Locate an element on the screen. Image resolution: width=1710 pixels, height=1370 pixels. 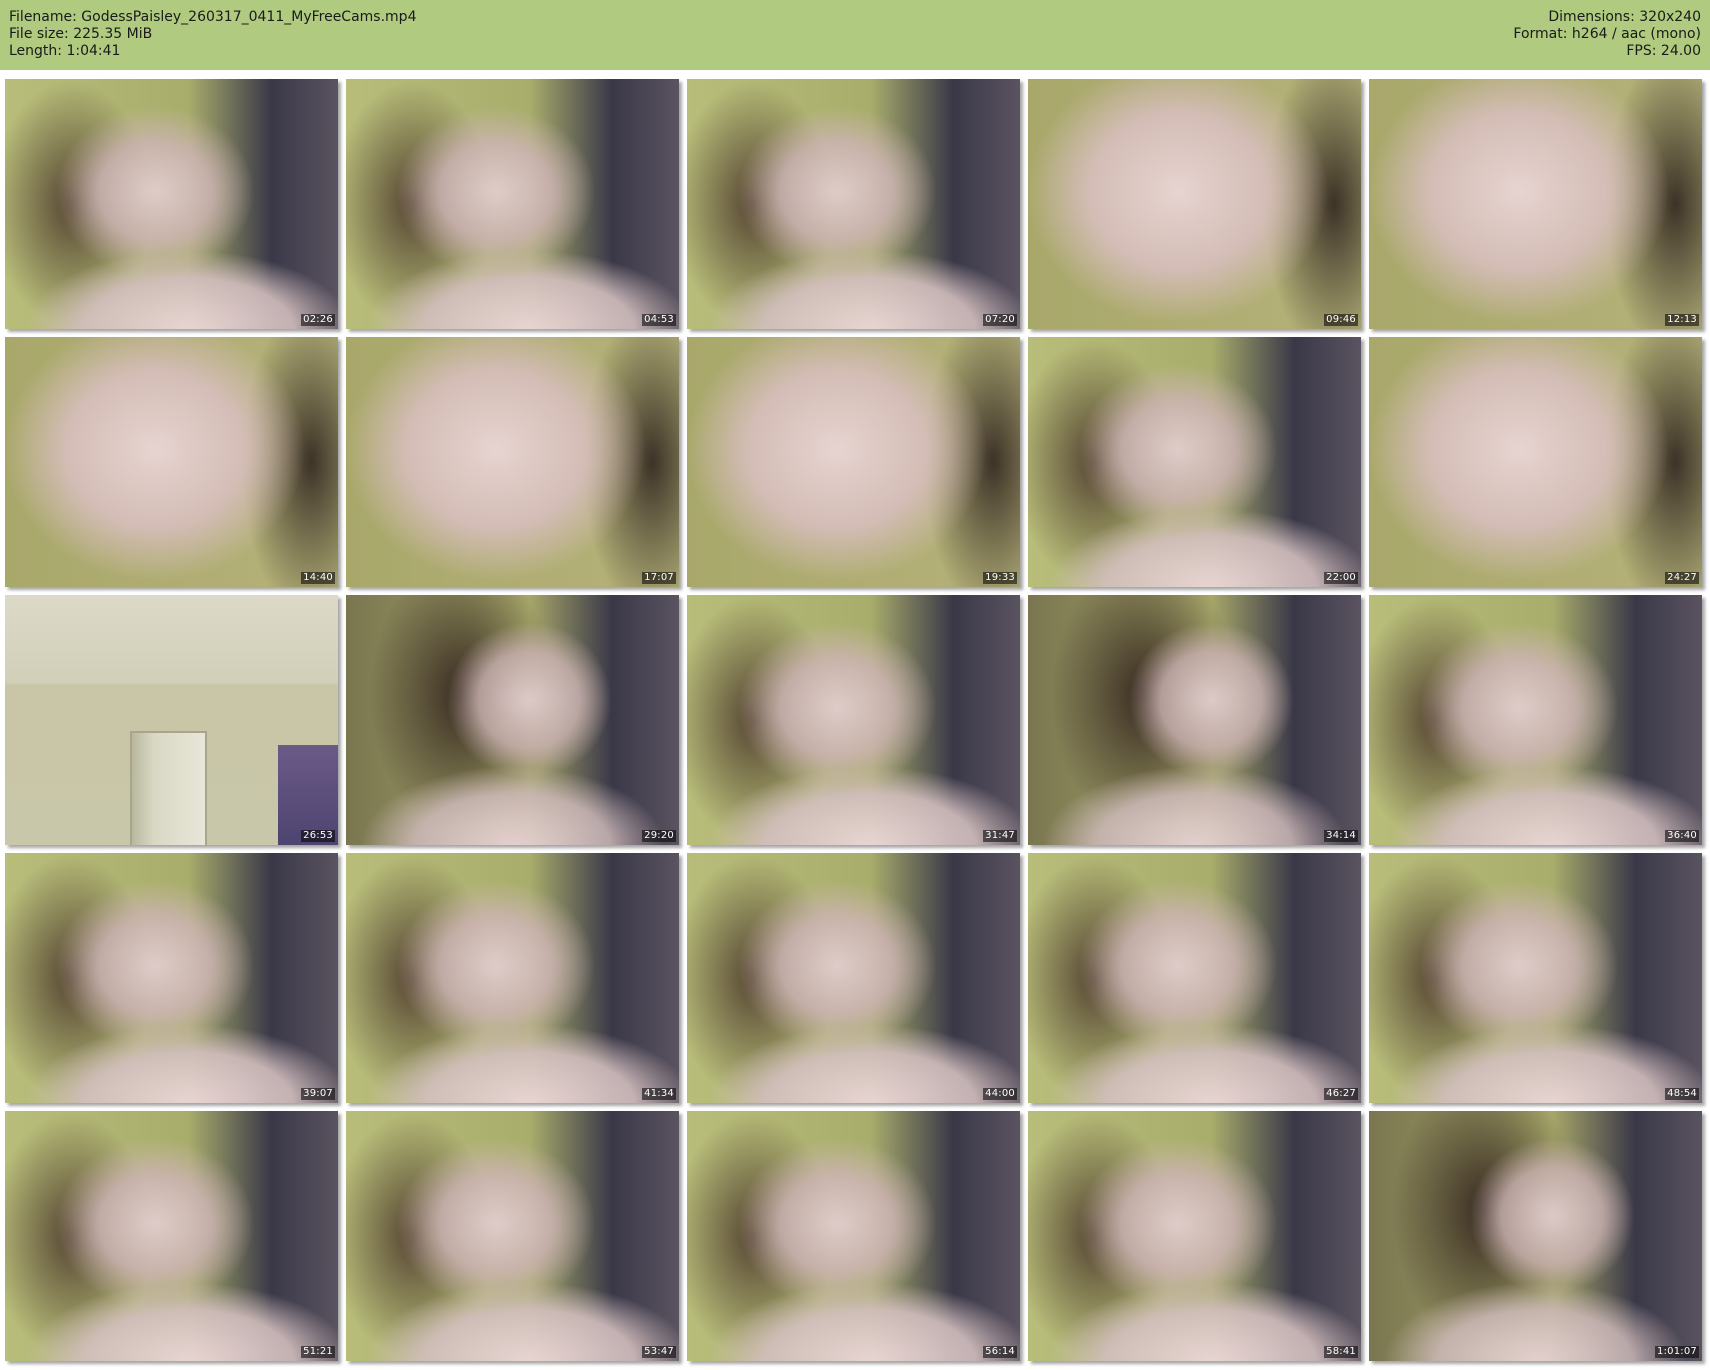
video-thumbnail: 07:20 is located at coordinates (853, 204).